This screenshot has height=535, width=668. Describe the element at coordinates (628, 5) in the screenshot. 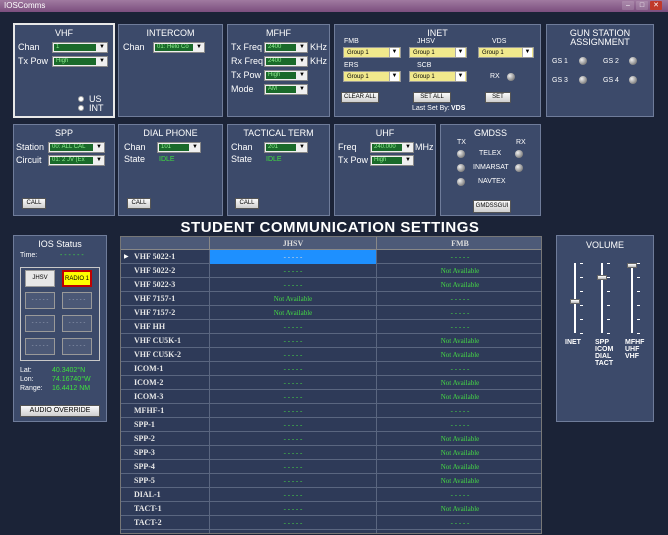

I see `minimize-icon: –` at that location.